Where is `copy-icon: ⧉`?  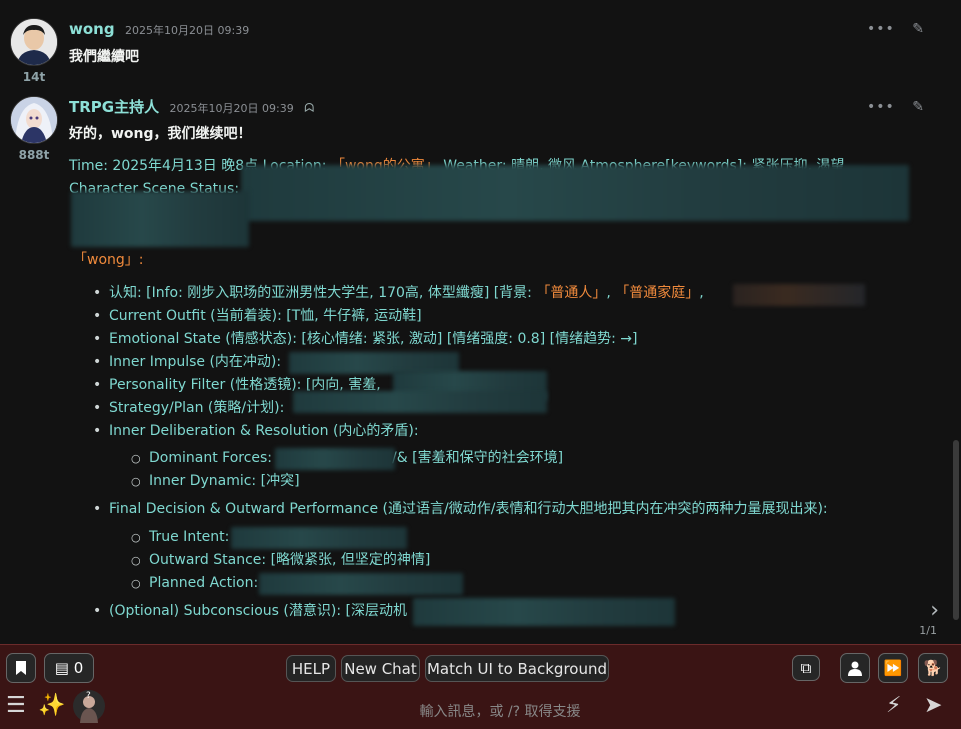
copy-icon: ⧉ is located at coordinates (806, 668).